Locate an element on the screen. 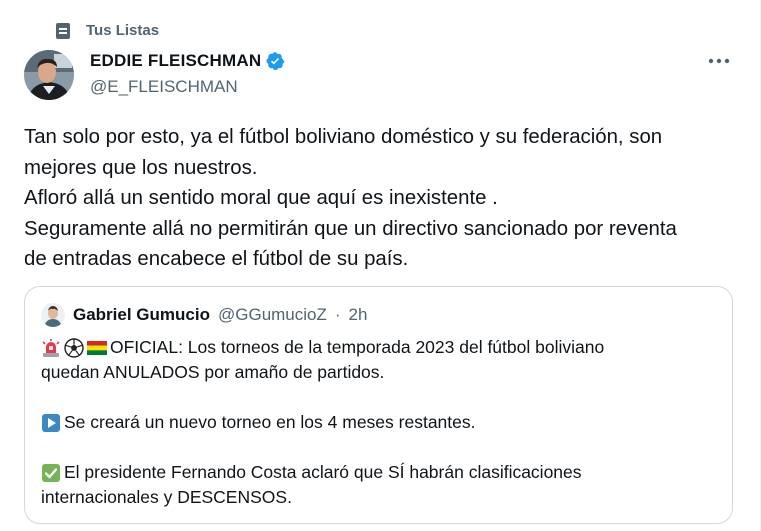  quoted-tweet-time: 2h is located at coordinates (358, 315).